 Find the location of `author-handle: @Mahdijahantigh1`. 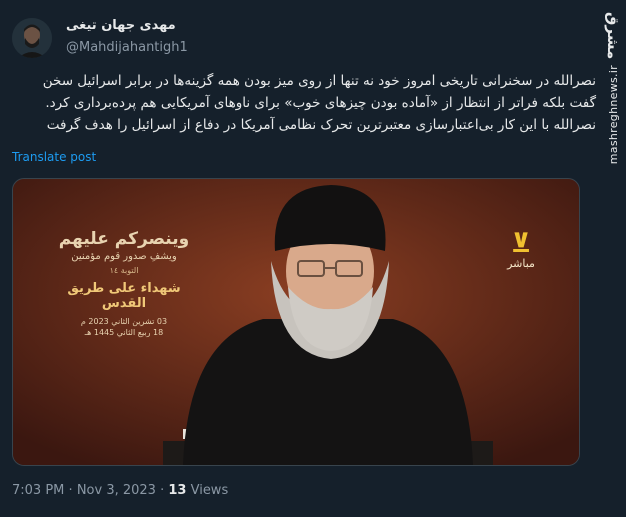

author-handle: @Mahdijahantigh1 is located at coordinates (127, 47).